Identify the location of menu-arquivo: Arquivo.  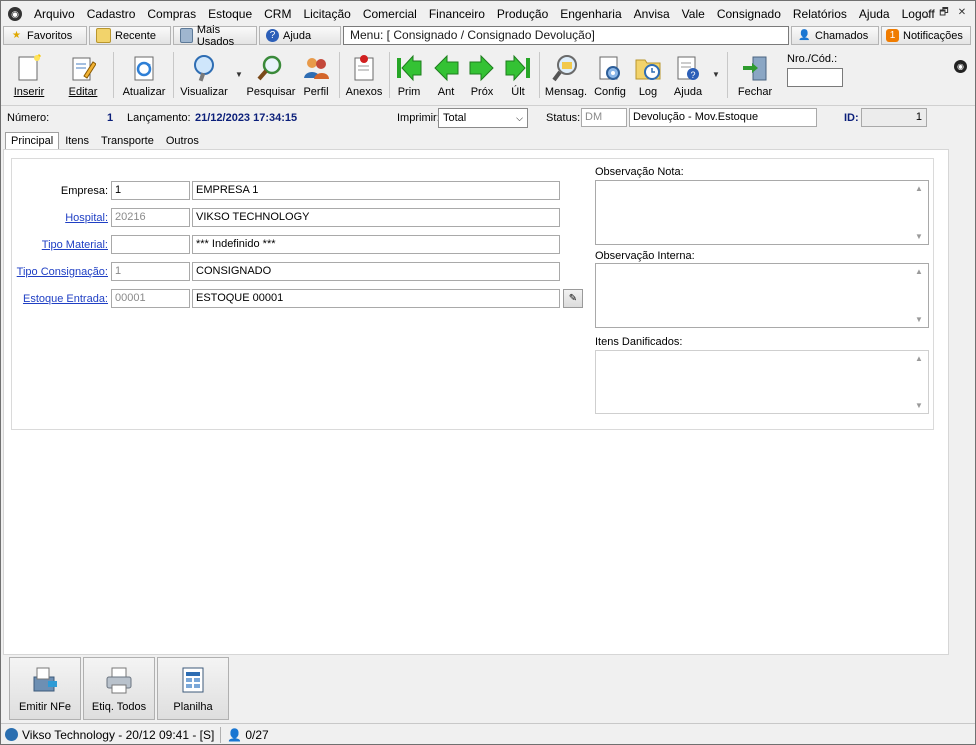
(54, 14).